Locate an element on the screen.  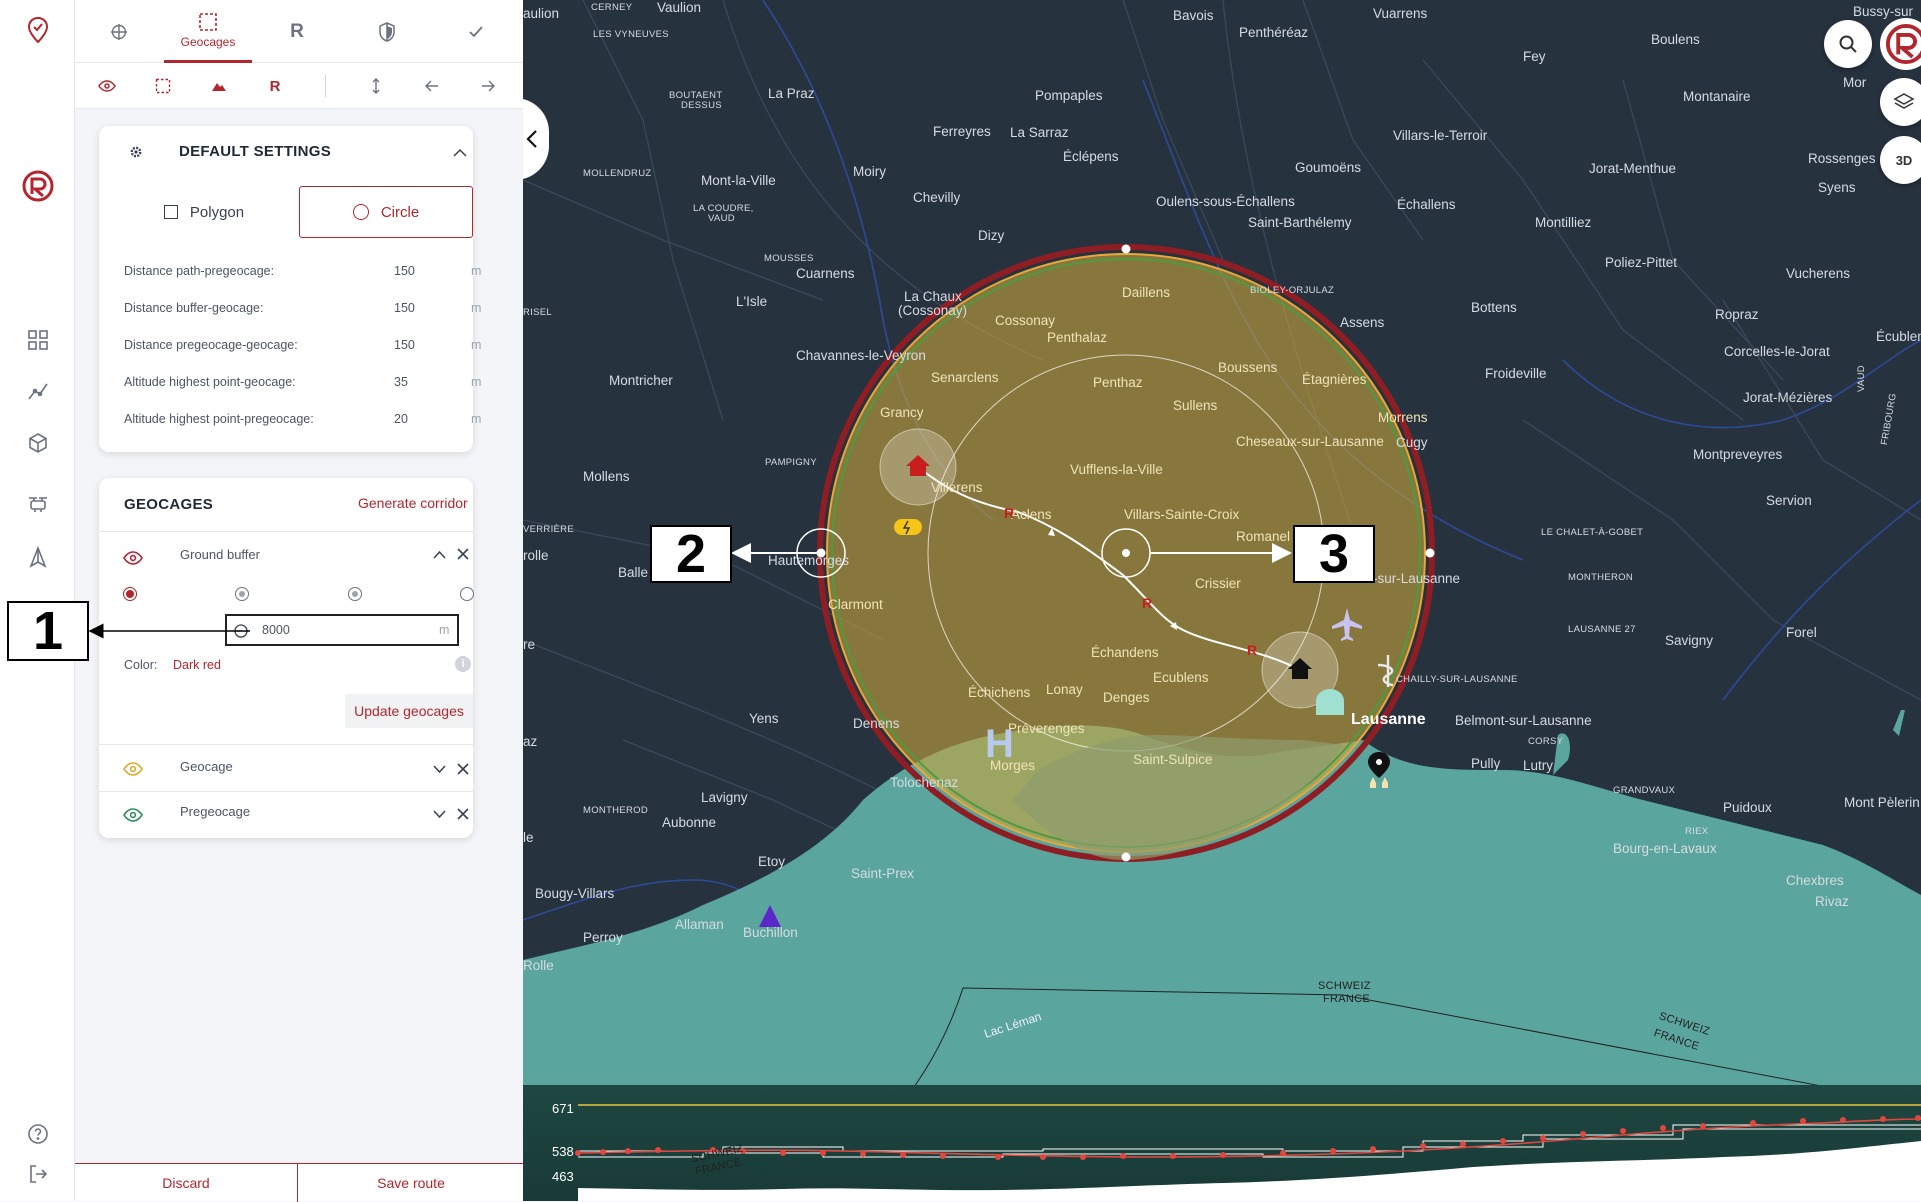
place-label: GRANDVAUX is located at coordinates (1644, 790).